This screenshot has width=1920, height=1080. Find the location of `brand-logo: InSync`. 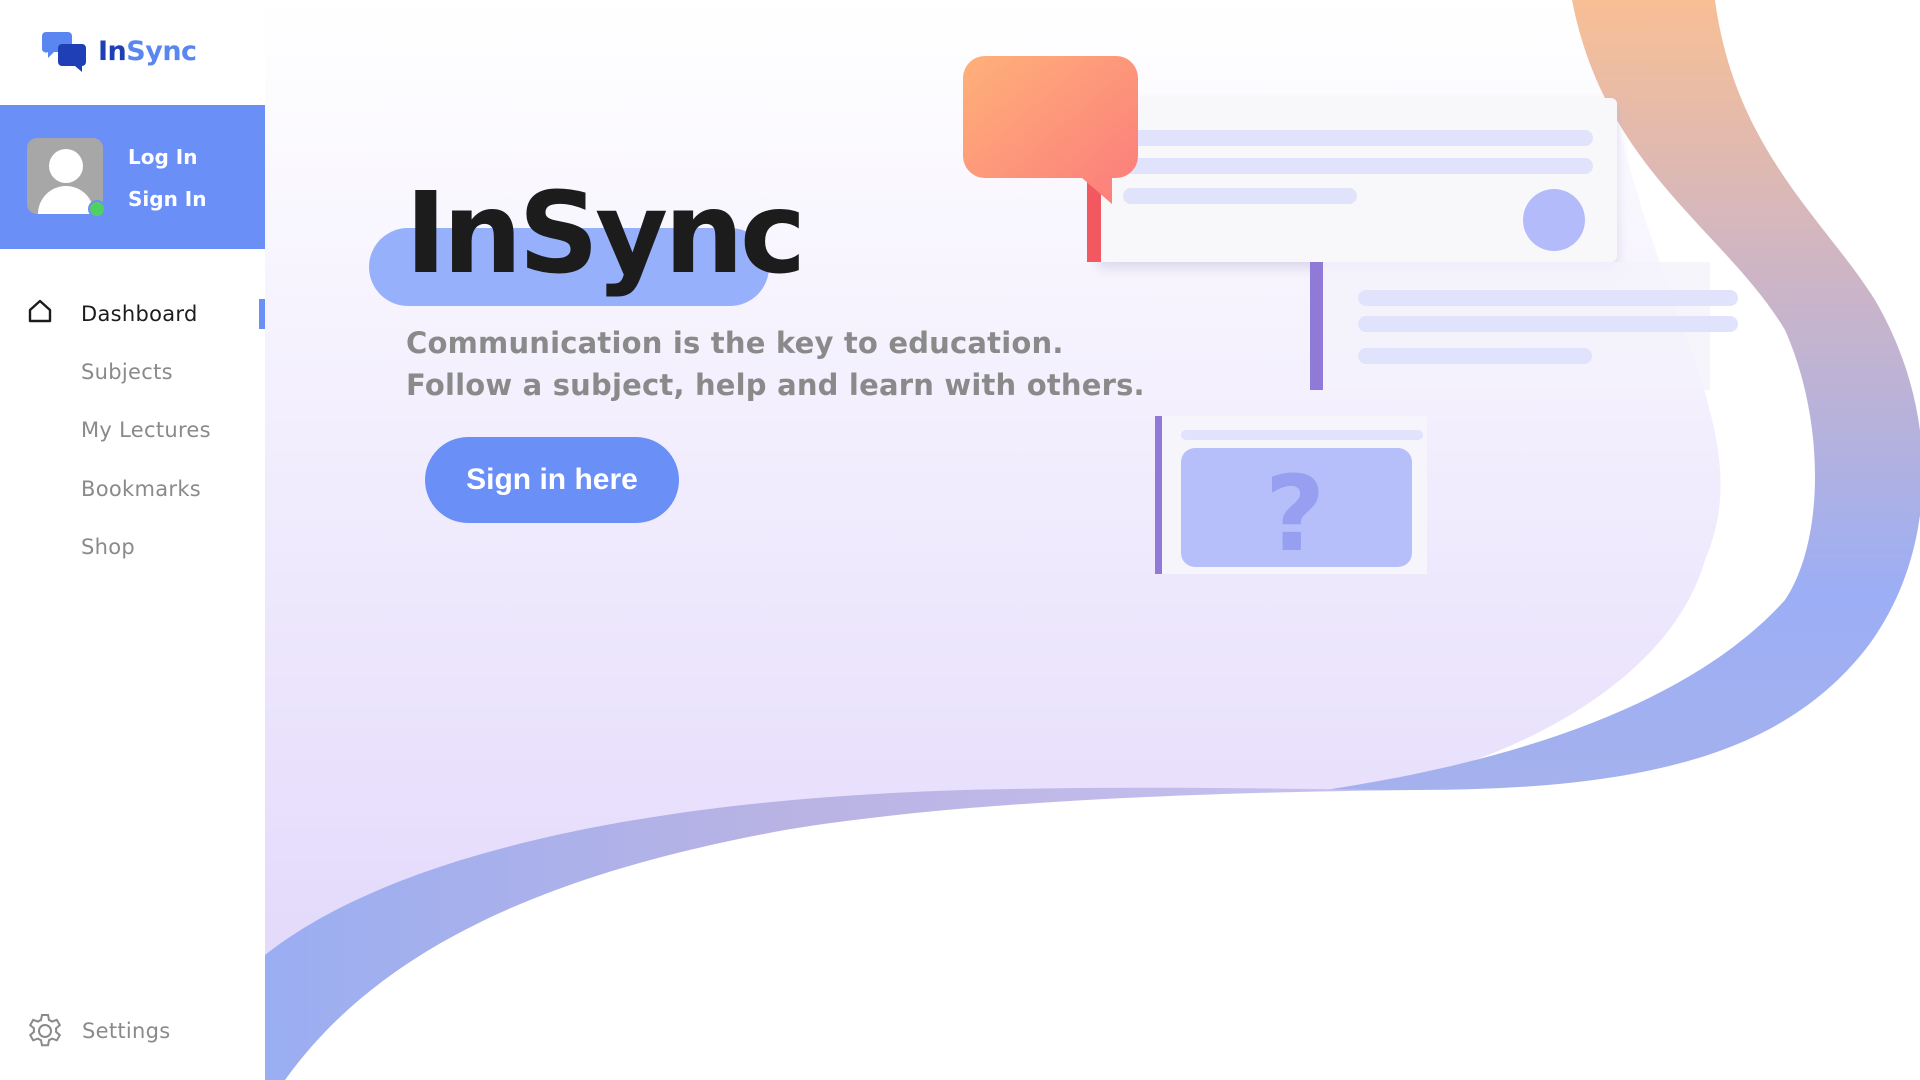

brand-logo: InSync is located at coordinates (119, 51).